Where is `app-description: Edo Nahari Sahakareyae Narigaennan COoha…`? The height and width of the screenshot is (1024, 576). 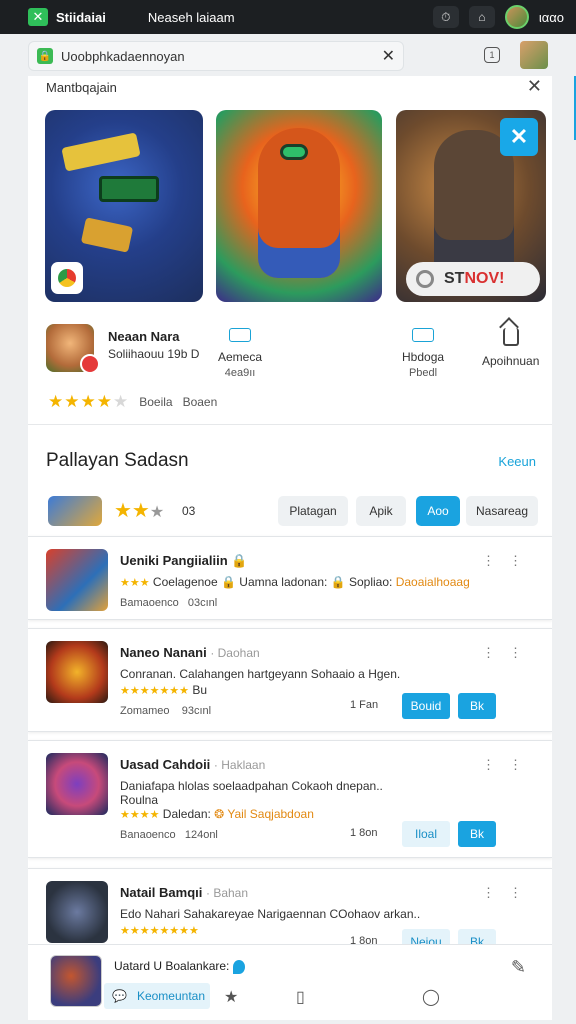
app-description: Edo Nahari Sahakareyae Narigaennan COoha… is located at coordinates (270, 914).